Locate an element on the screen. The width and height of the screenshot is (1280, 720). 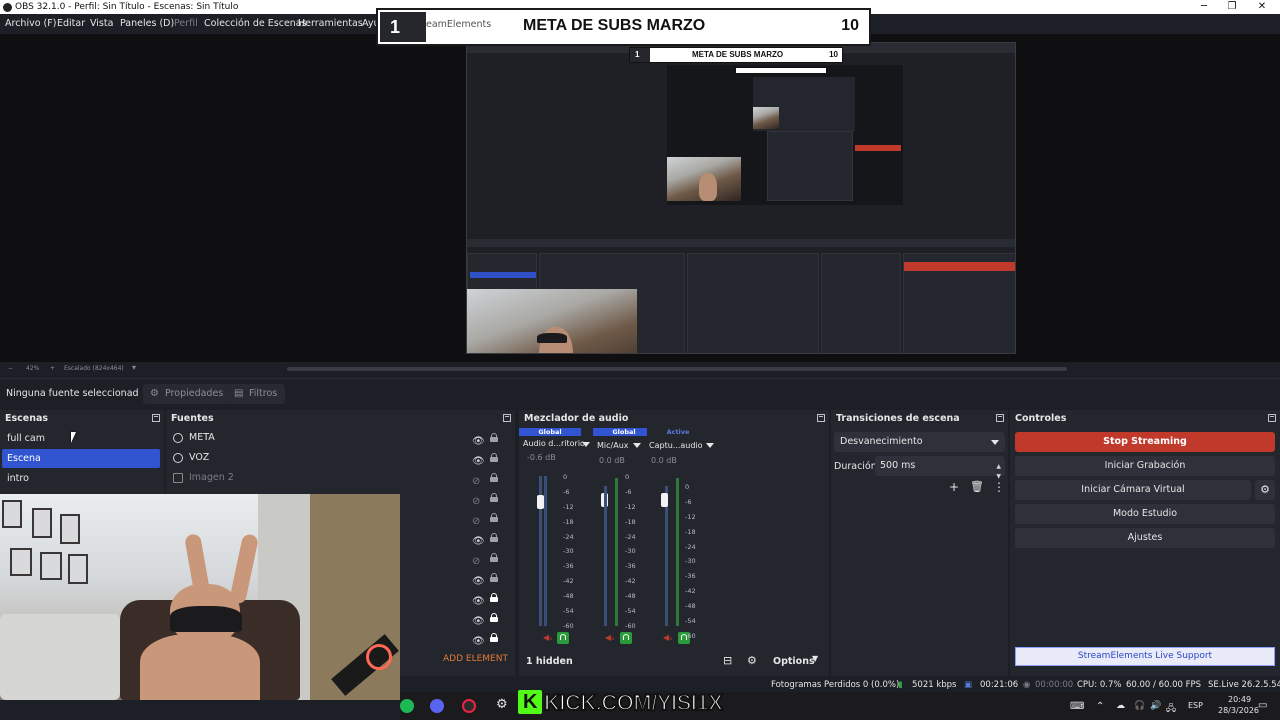
zoom-dropdown-icon: ▾ is located at coordinates (134, 367).